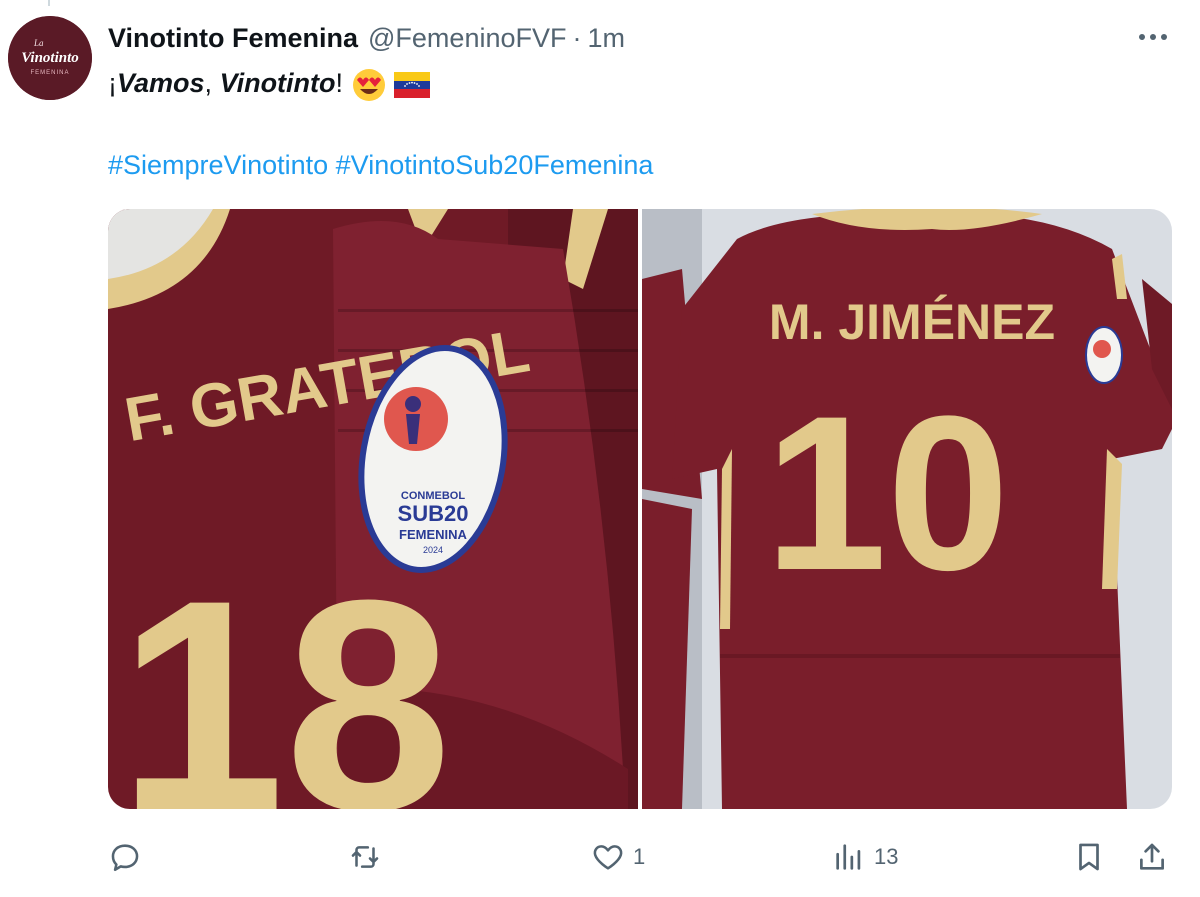 This screenshot has width=1200, height=897. What do you see at coordinates (848, 857) in the screenshot?
I see `views-chart-icon` at bounding box center [848, 857].